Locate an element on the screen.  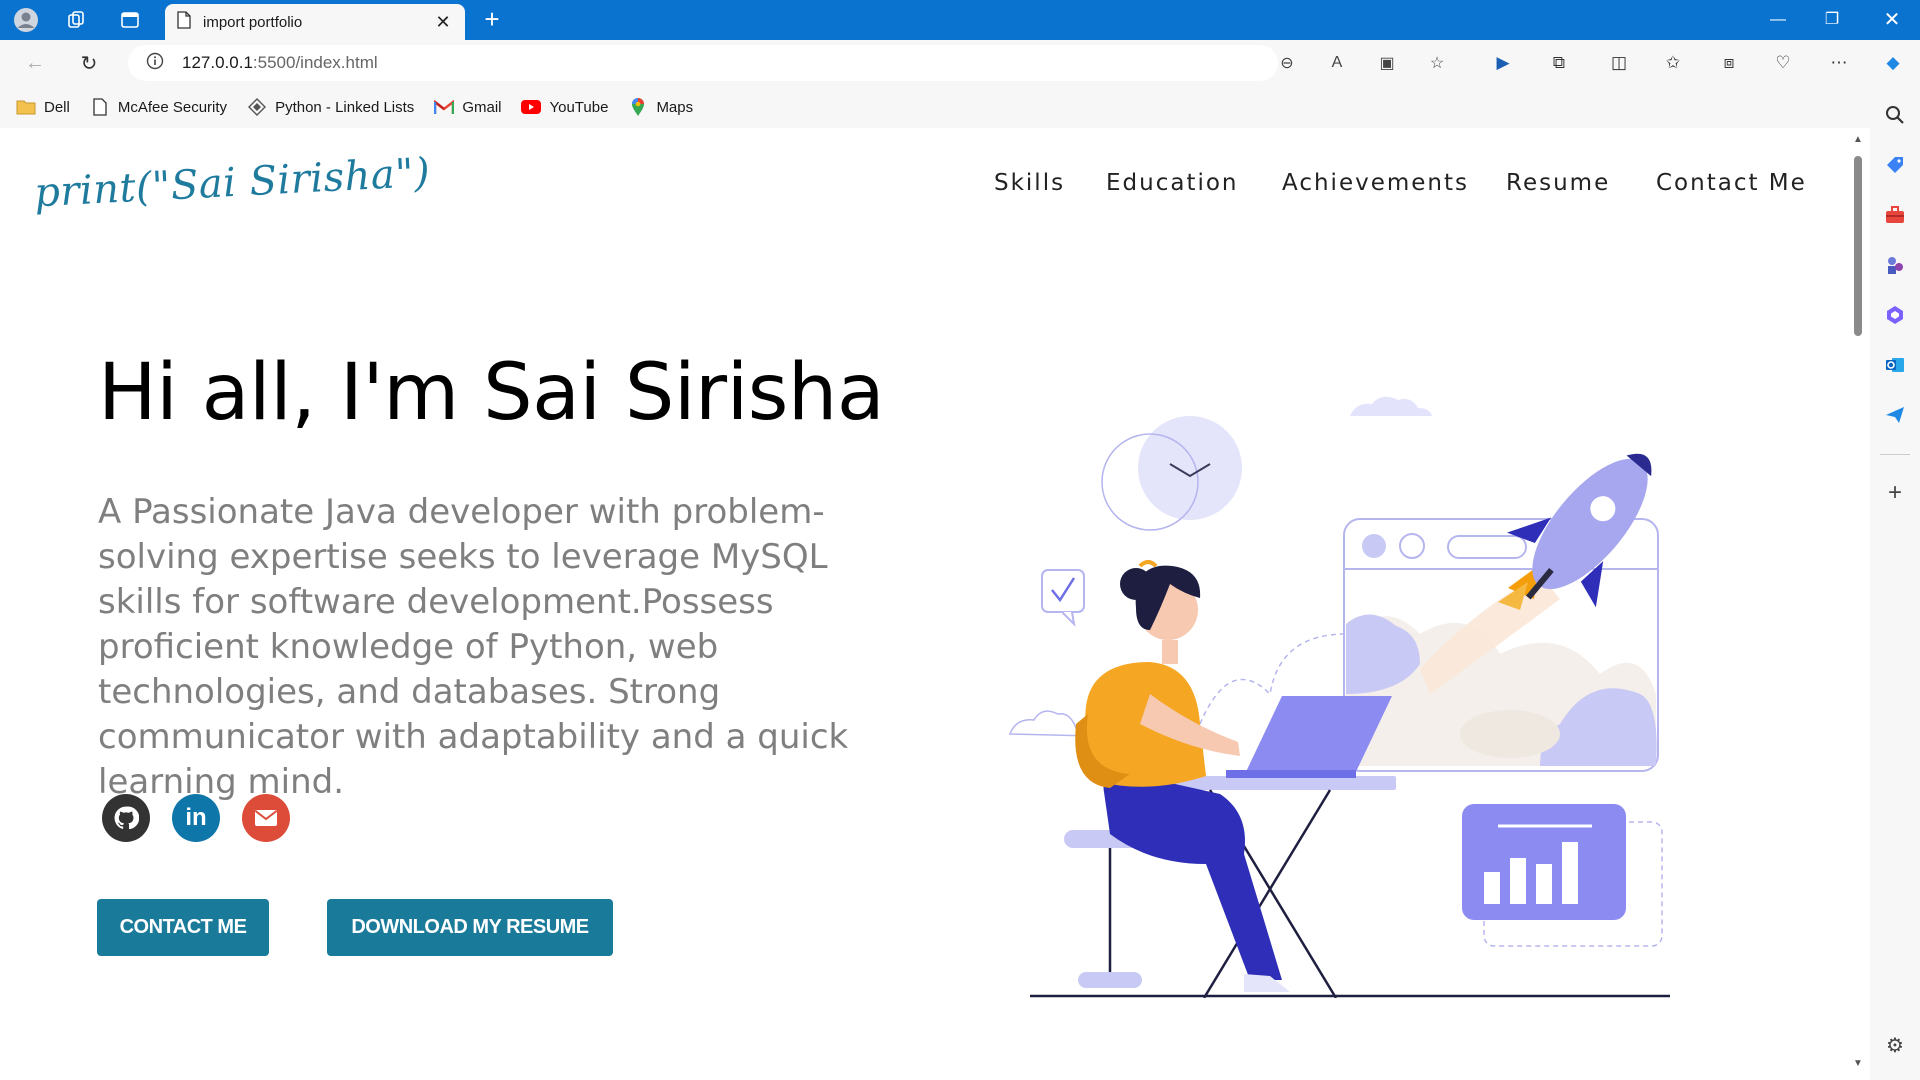
bookmark-mcafee: McAfee Security is located at coordinates (158, 107).